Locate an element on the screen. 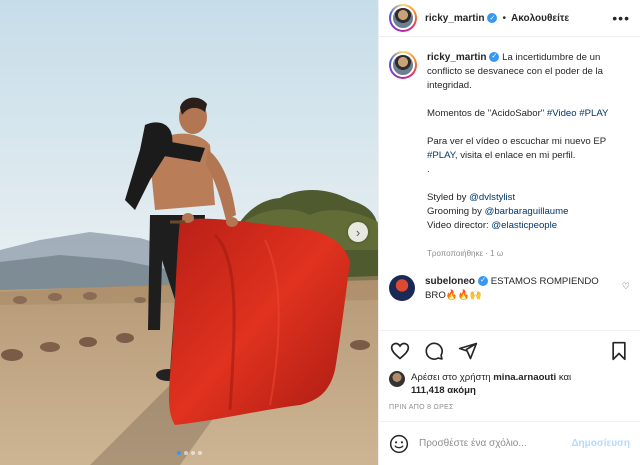 This screenshot has width=640, height=465. following-button: Ακολουθείτε is located at coordinates (540, 18).